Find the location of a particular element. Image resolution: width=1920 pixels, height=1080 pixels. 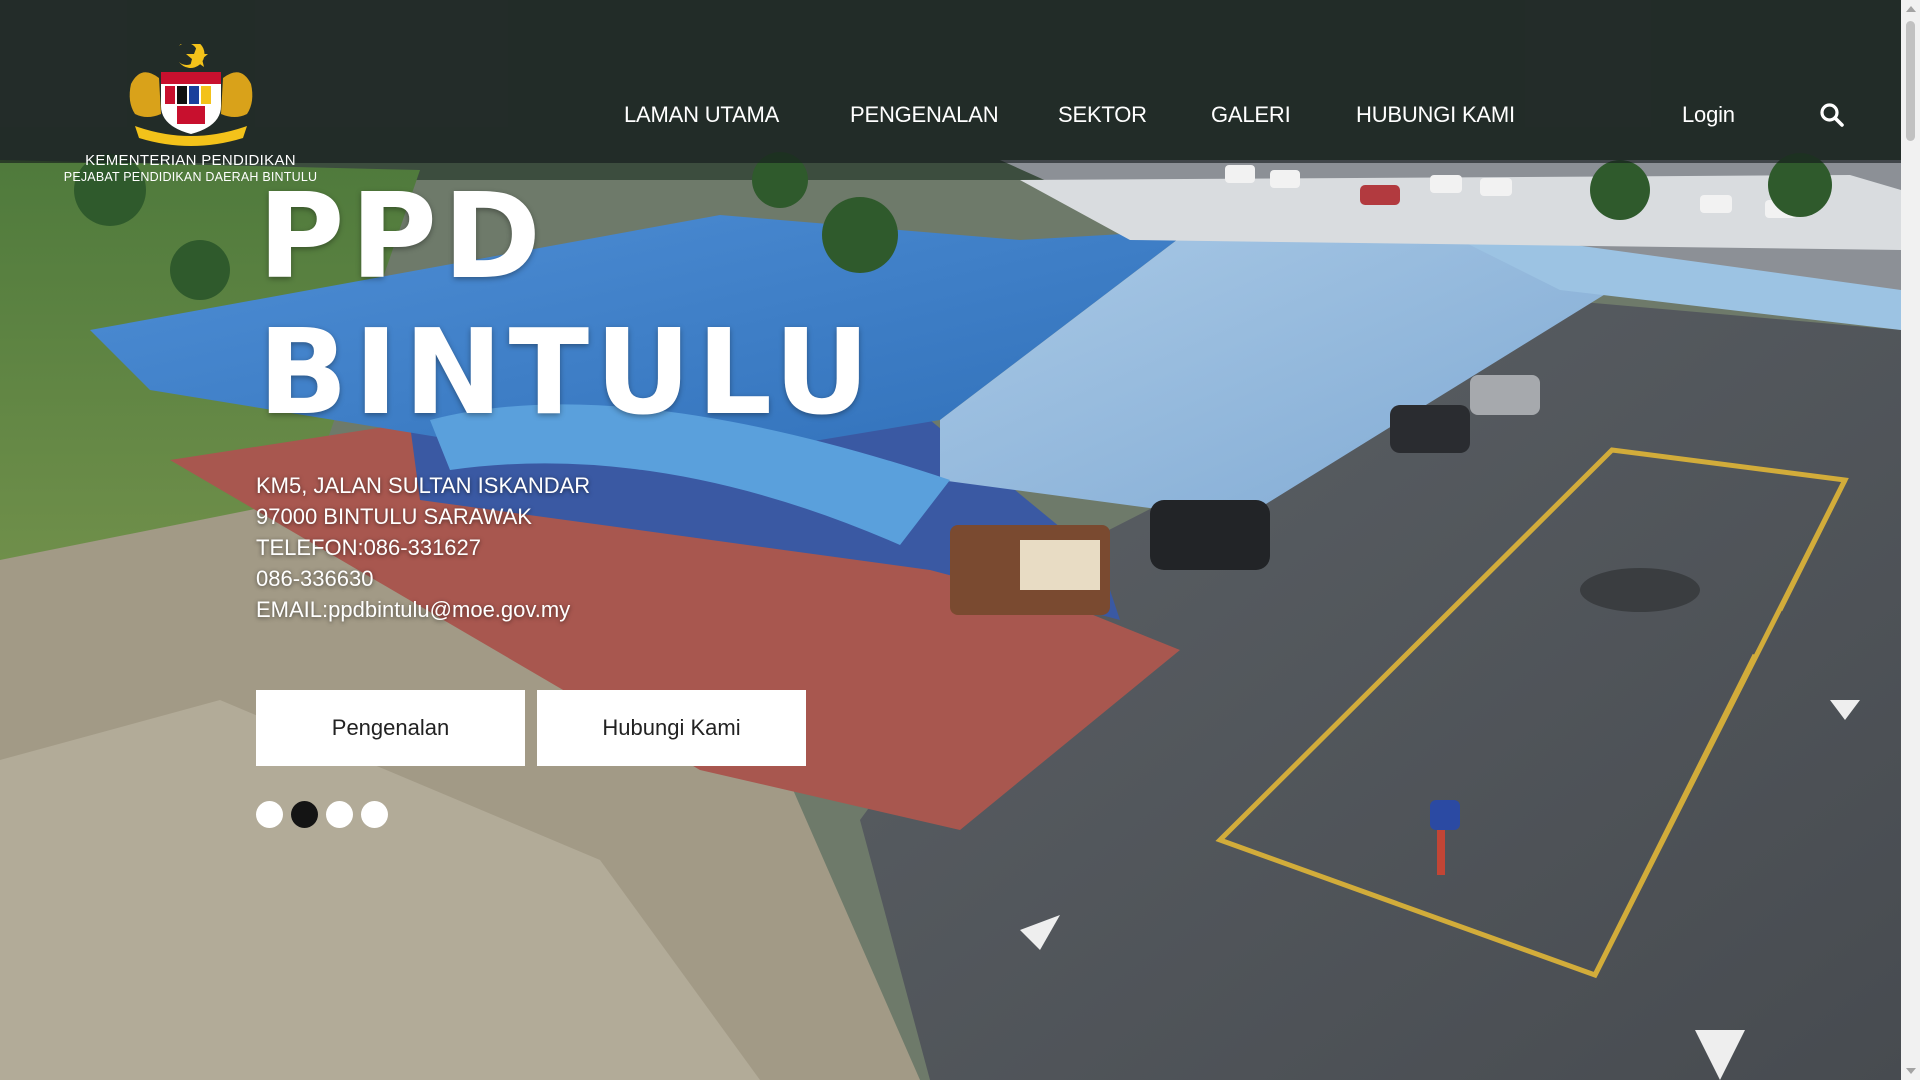

scroll-down-arrow-icon is located at coordinates (1911, 1071).